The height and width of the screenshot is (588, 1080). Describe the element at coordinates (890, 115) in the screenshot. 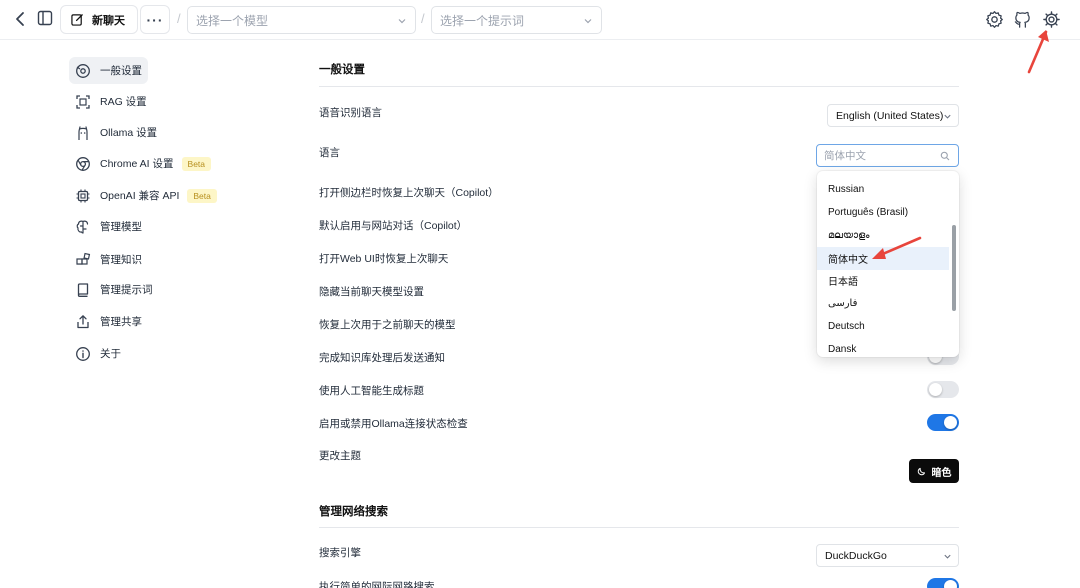

I see `speech-language-value: English (United States)` at that location.